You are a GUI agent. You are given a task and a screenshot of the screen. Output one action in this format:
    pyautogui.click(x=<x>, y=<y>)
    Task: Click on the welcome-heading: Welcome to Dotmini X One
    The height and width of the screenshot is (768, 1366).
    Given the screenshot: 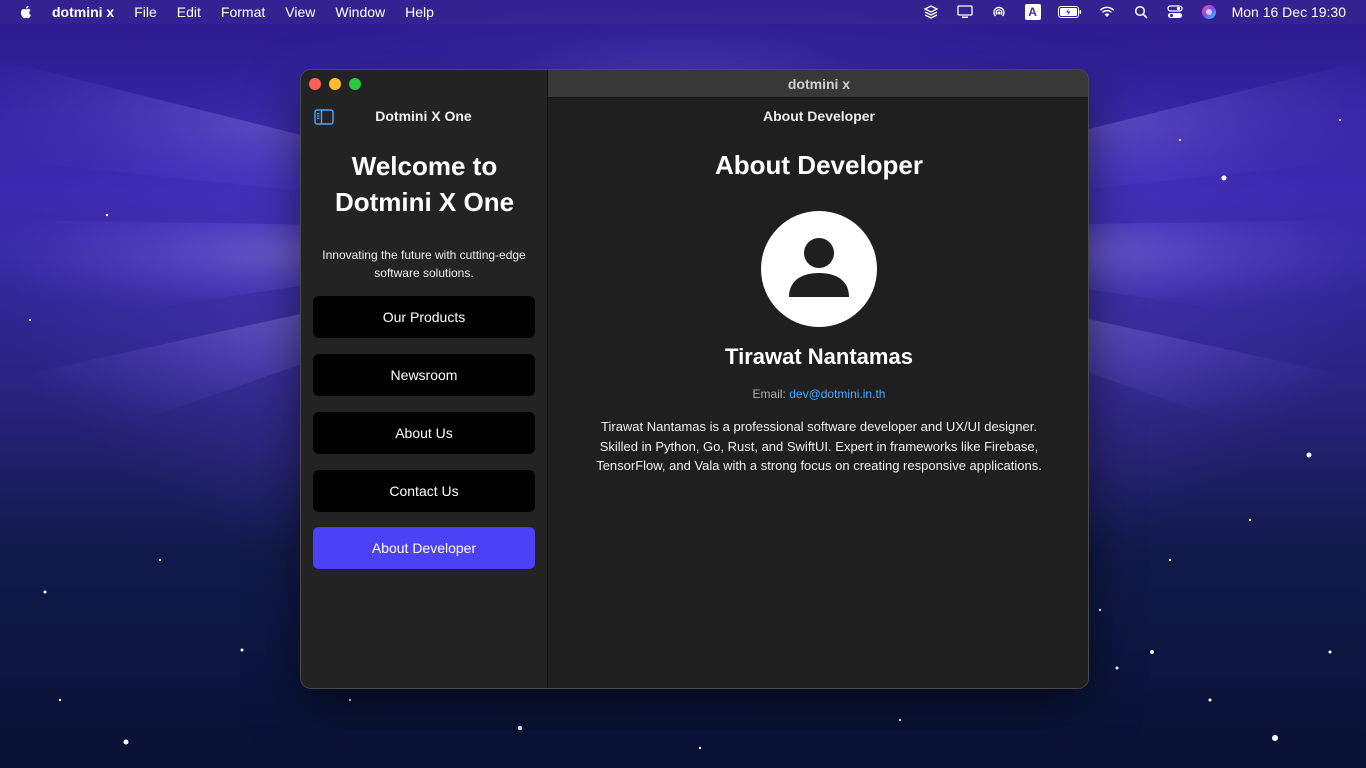 What is the action you would take?
    pyautogui.click(x=424, y=184)
    